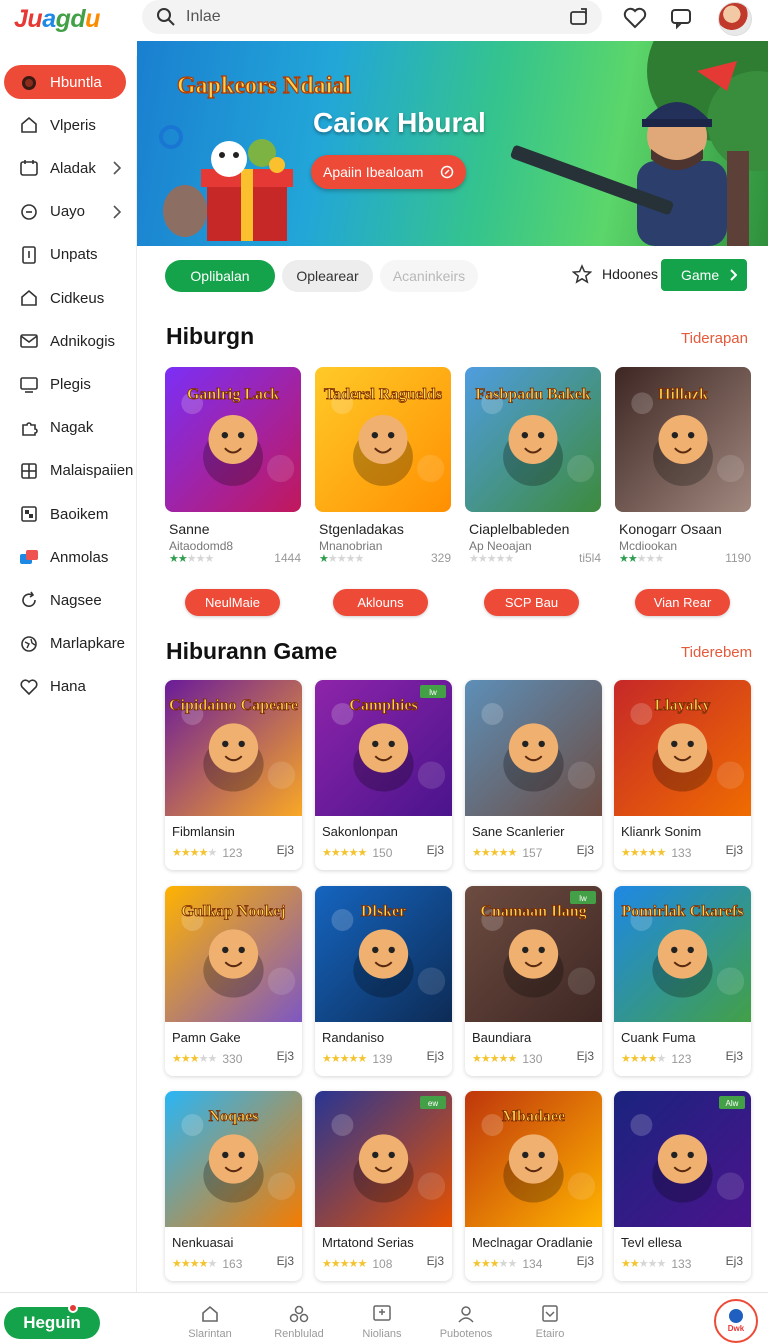 The height and width of the screenshot is (1344, 768). Describe the element at coordinates (57, 19) in the screenshot. I see `app-logo: Juagdu` at that location.